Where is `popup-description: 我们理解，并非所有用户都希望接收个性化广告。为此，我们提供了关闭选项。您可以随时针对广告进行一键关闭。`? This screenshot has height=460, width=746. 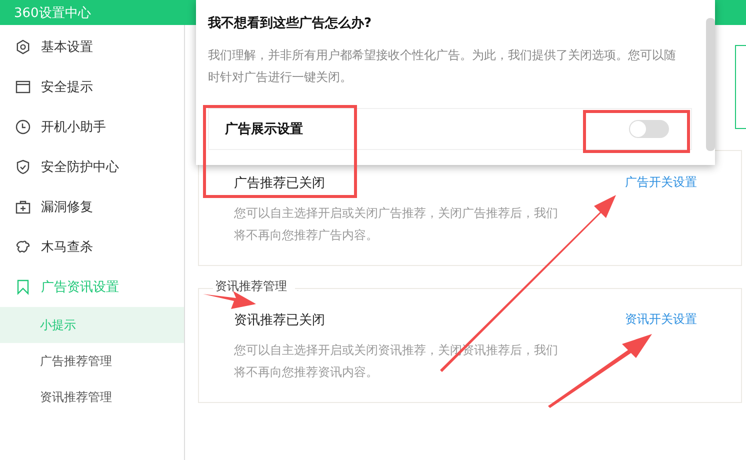 popup-description: 我们理解，并非所有用户都希望接收个性化广告。为此，我们提供了关闭选项。您可以随时针对广告进行一键关闭。 is located at coordinates (442, 66).